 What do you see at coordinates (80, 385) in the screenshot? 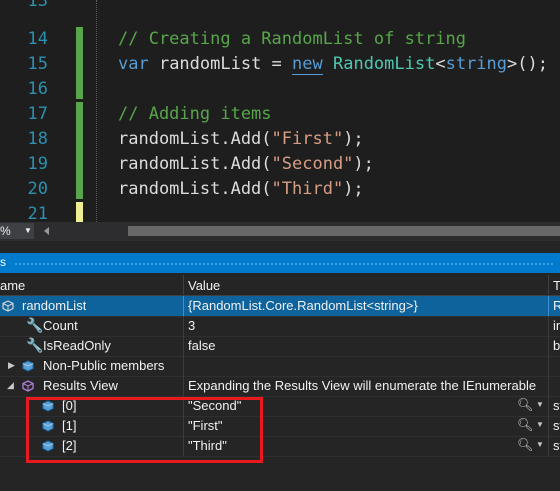
I see `variable-name: Results View` at bounding box center [80, 385].